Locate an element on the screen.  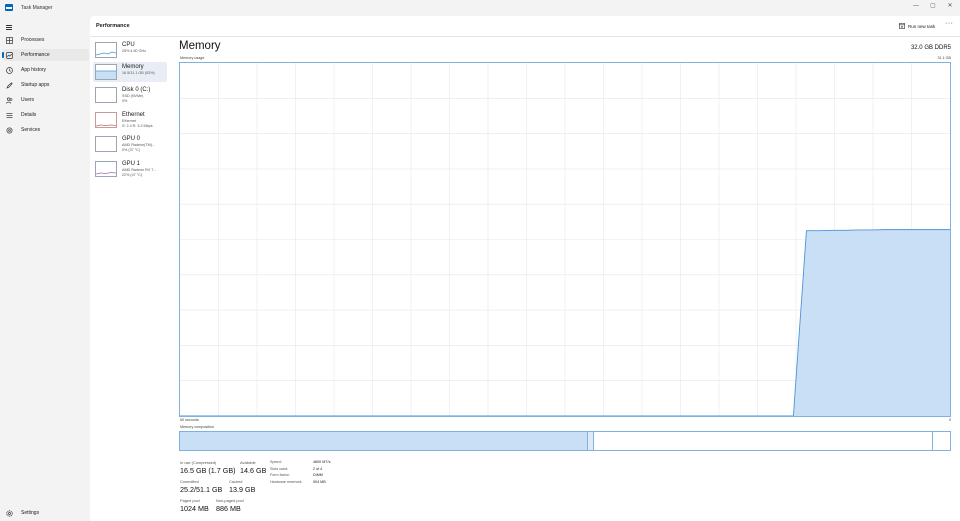
memory-thumbnail is located at coordinates (106, 72).